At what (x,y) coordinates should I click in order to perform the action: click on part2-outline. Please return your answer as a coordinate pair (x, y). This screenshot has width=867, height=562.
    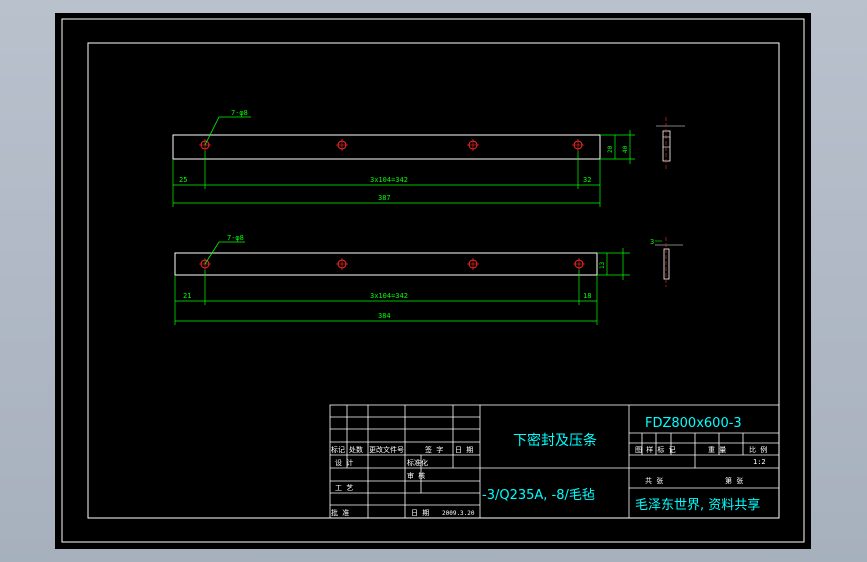
    Looking at the image, I should click on (386, 264).